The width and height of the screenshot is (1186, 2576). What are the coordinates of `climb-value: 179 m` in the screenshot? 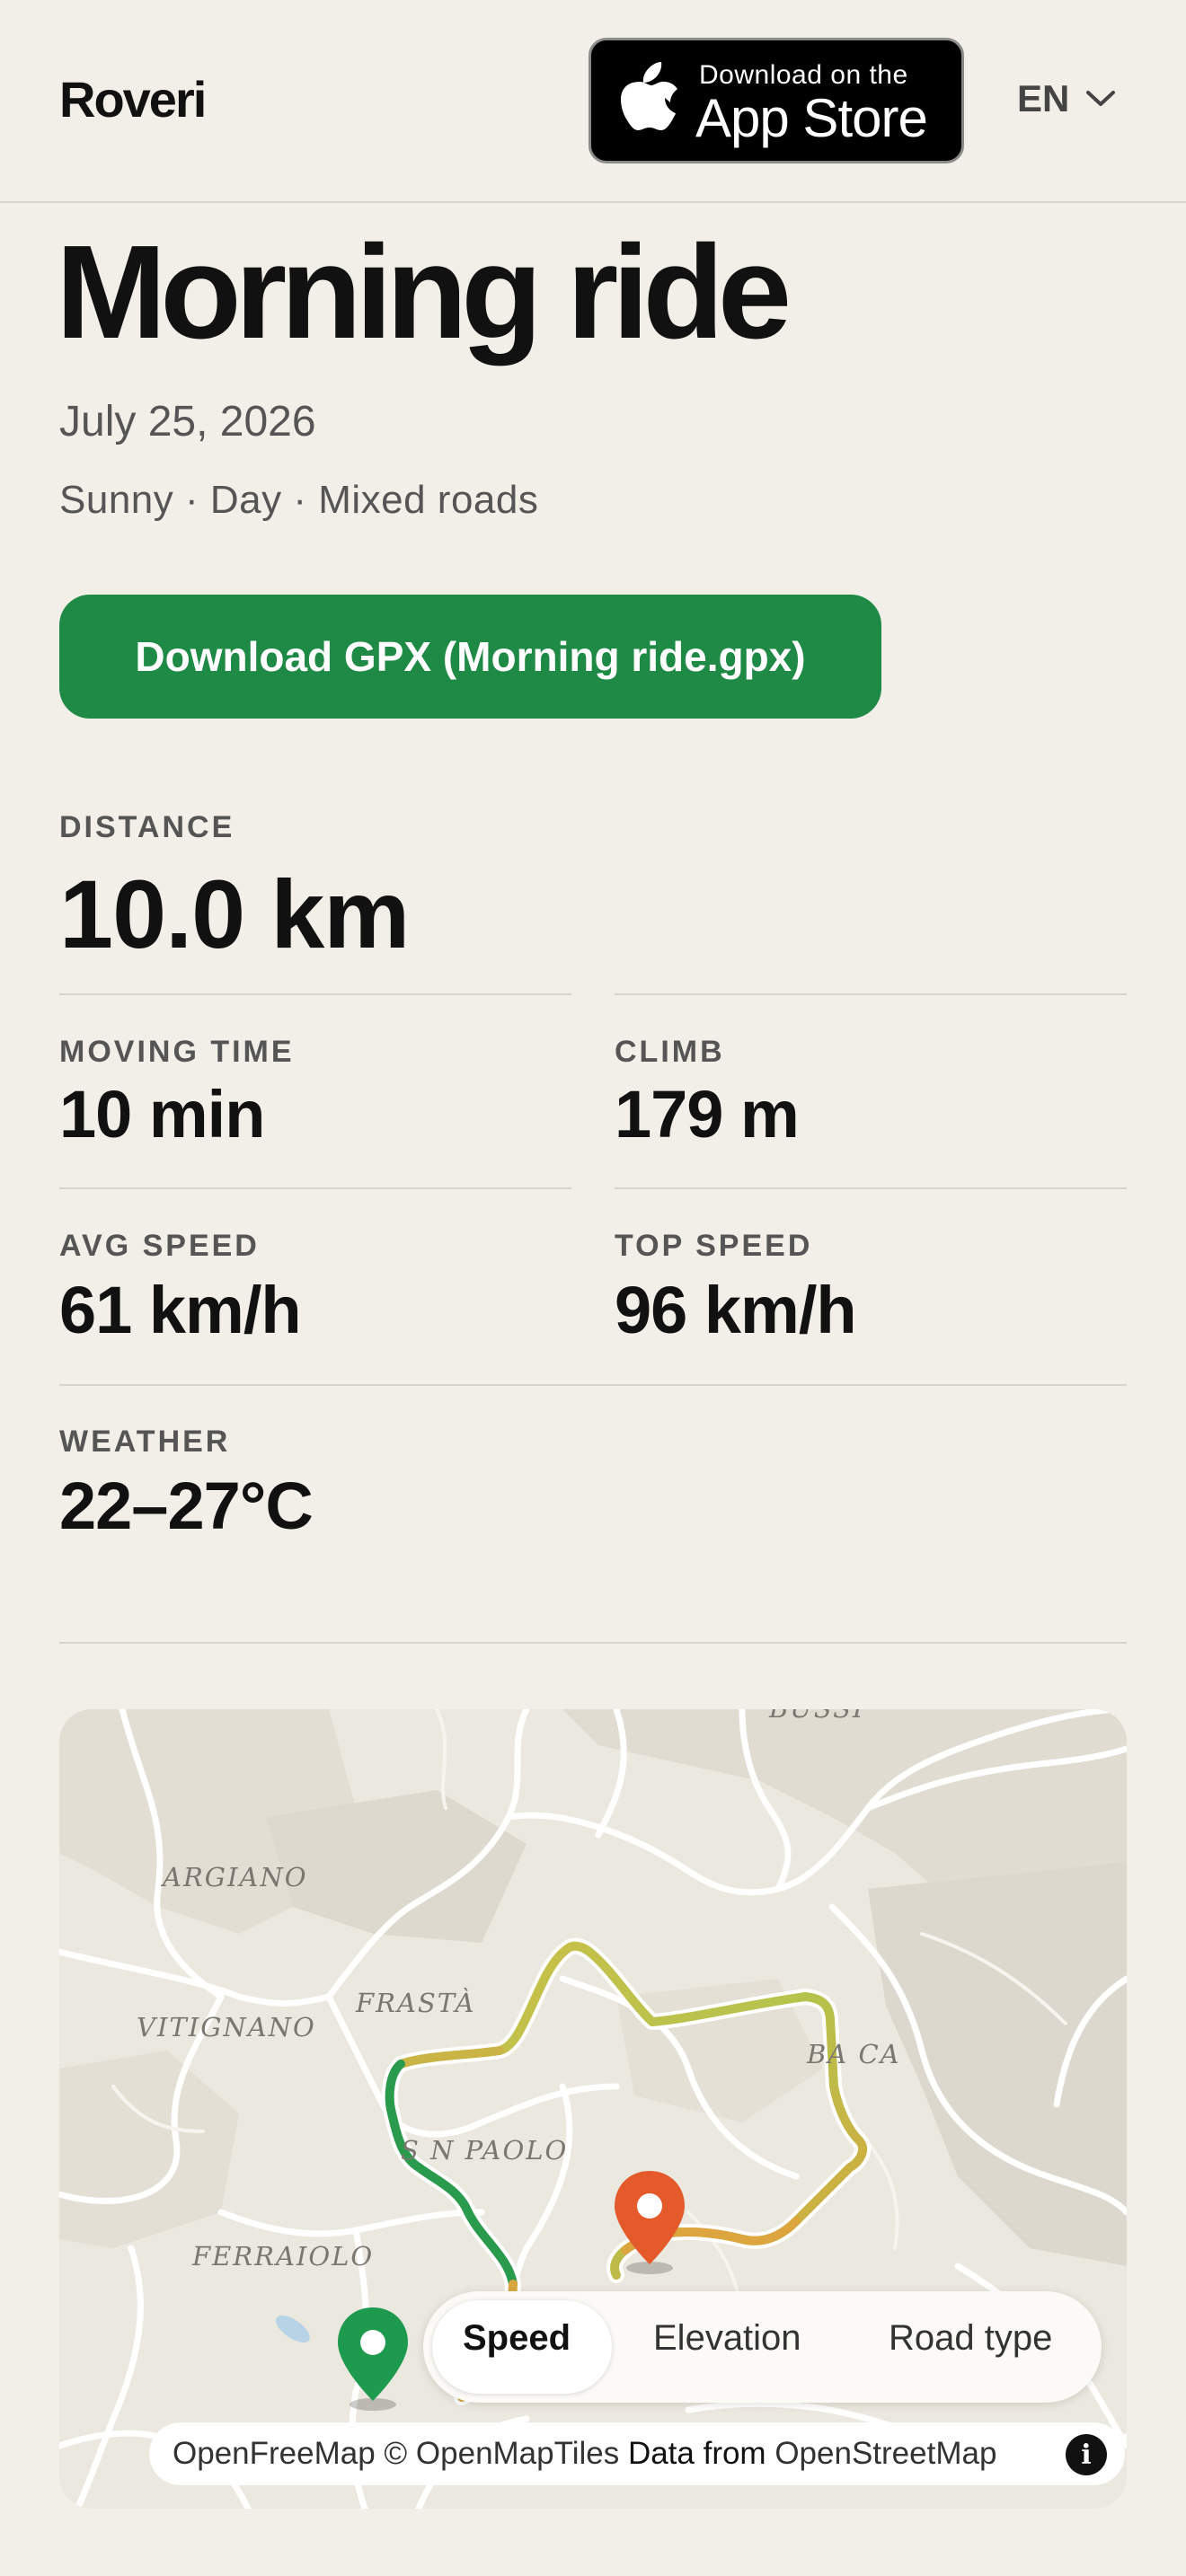 It's located at (707, 1114).